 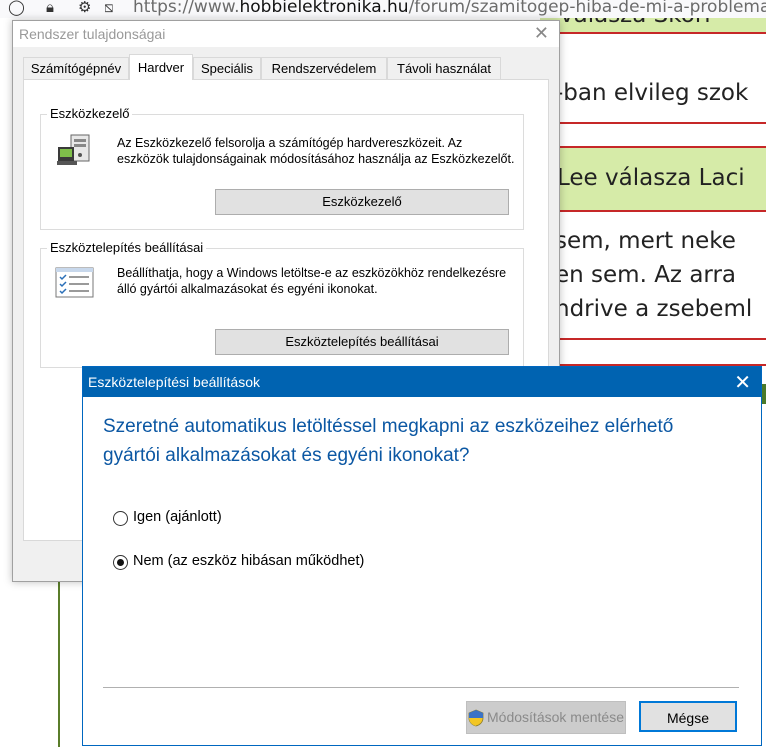 I want to click on device-manager-icon, so click(x=73, y=149).